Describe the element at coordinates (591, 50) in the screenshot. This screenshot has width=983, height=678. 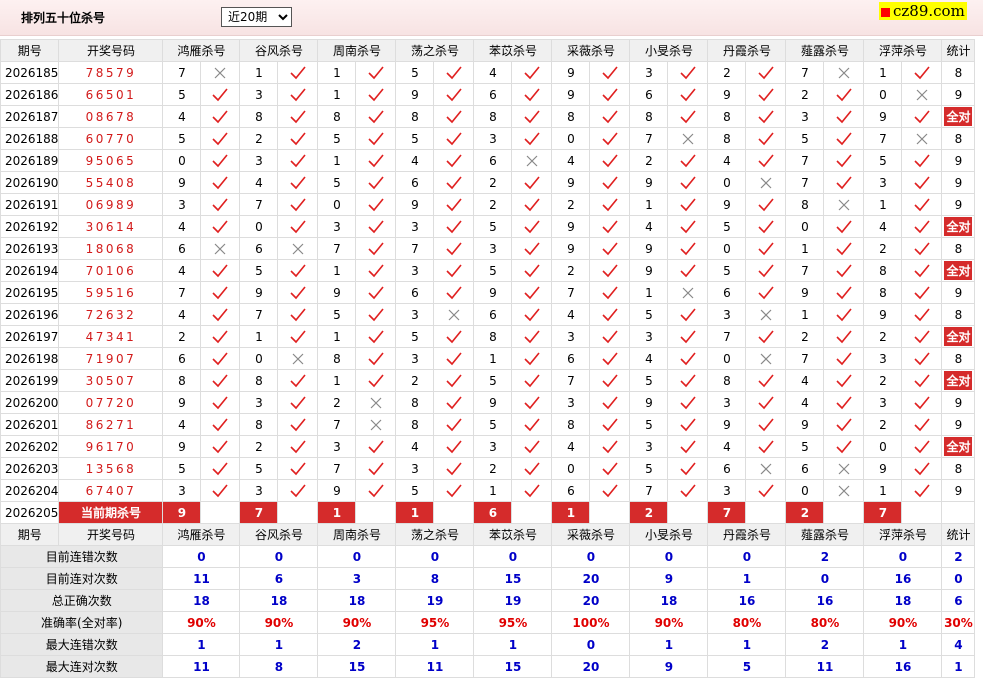
I see `header-expert: 采薇杀号` at that location.